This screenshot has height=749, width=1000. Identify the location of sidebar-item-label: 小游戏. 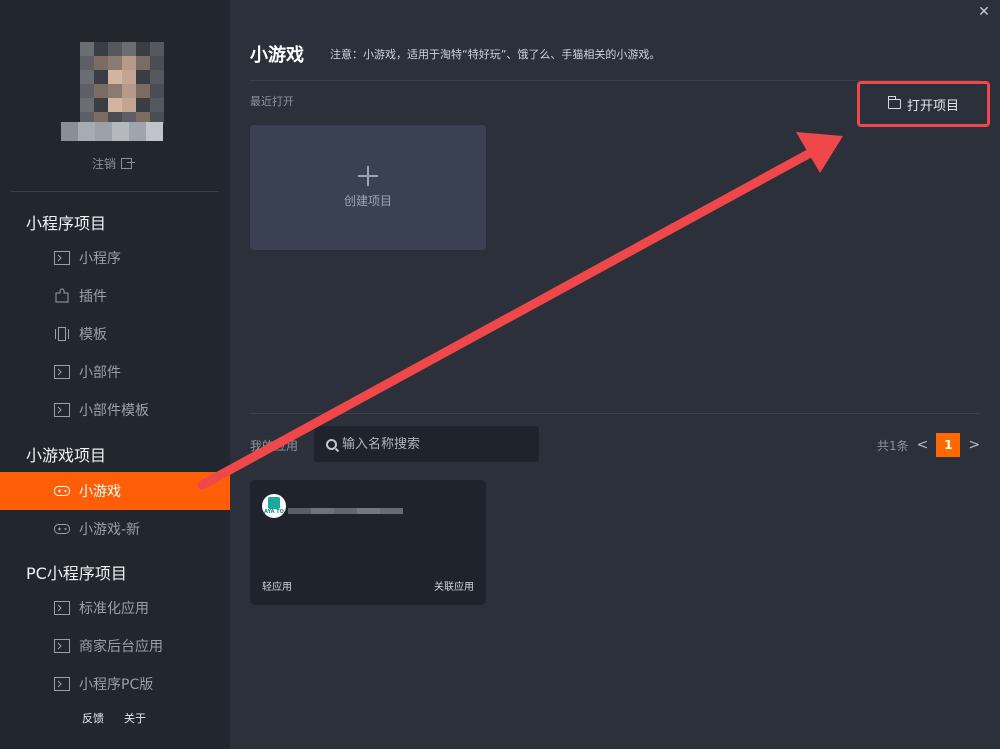
(100, 492).